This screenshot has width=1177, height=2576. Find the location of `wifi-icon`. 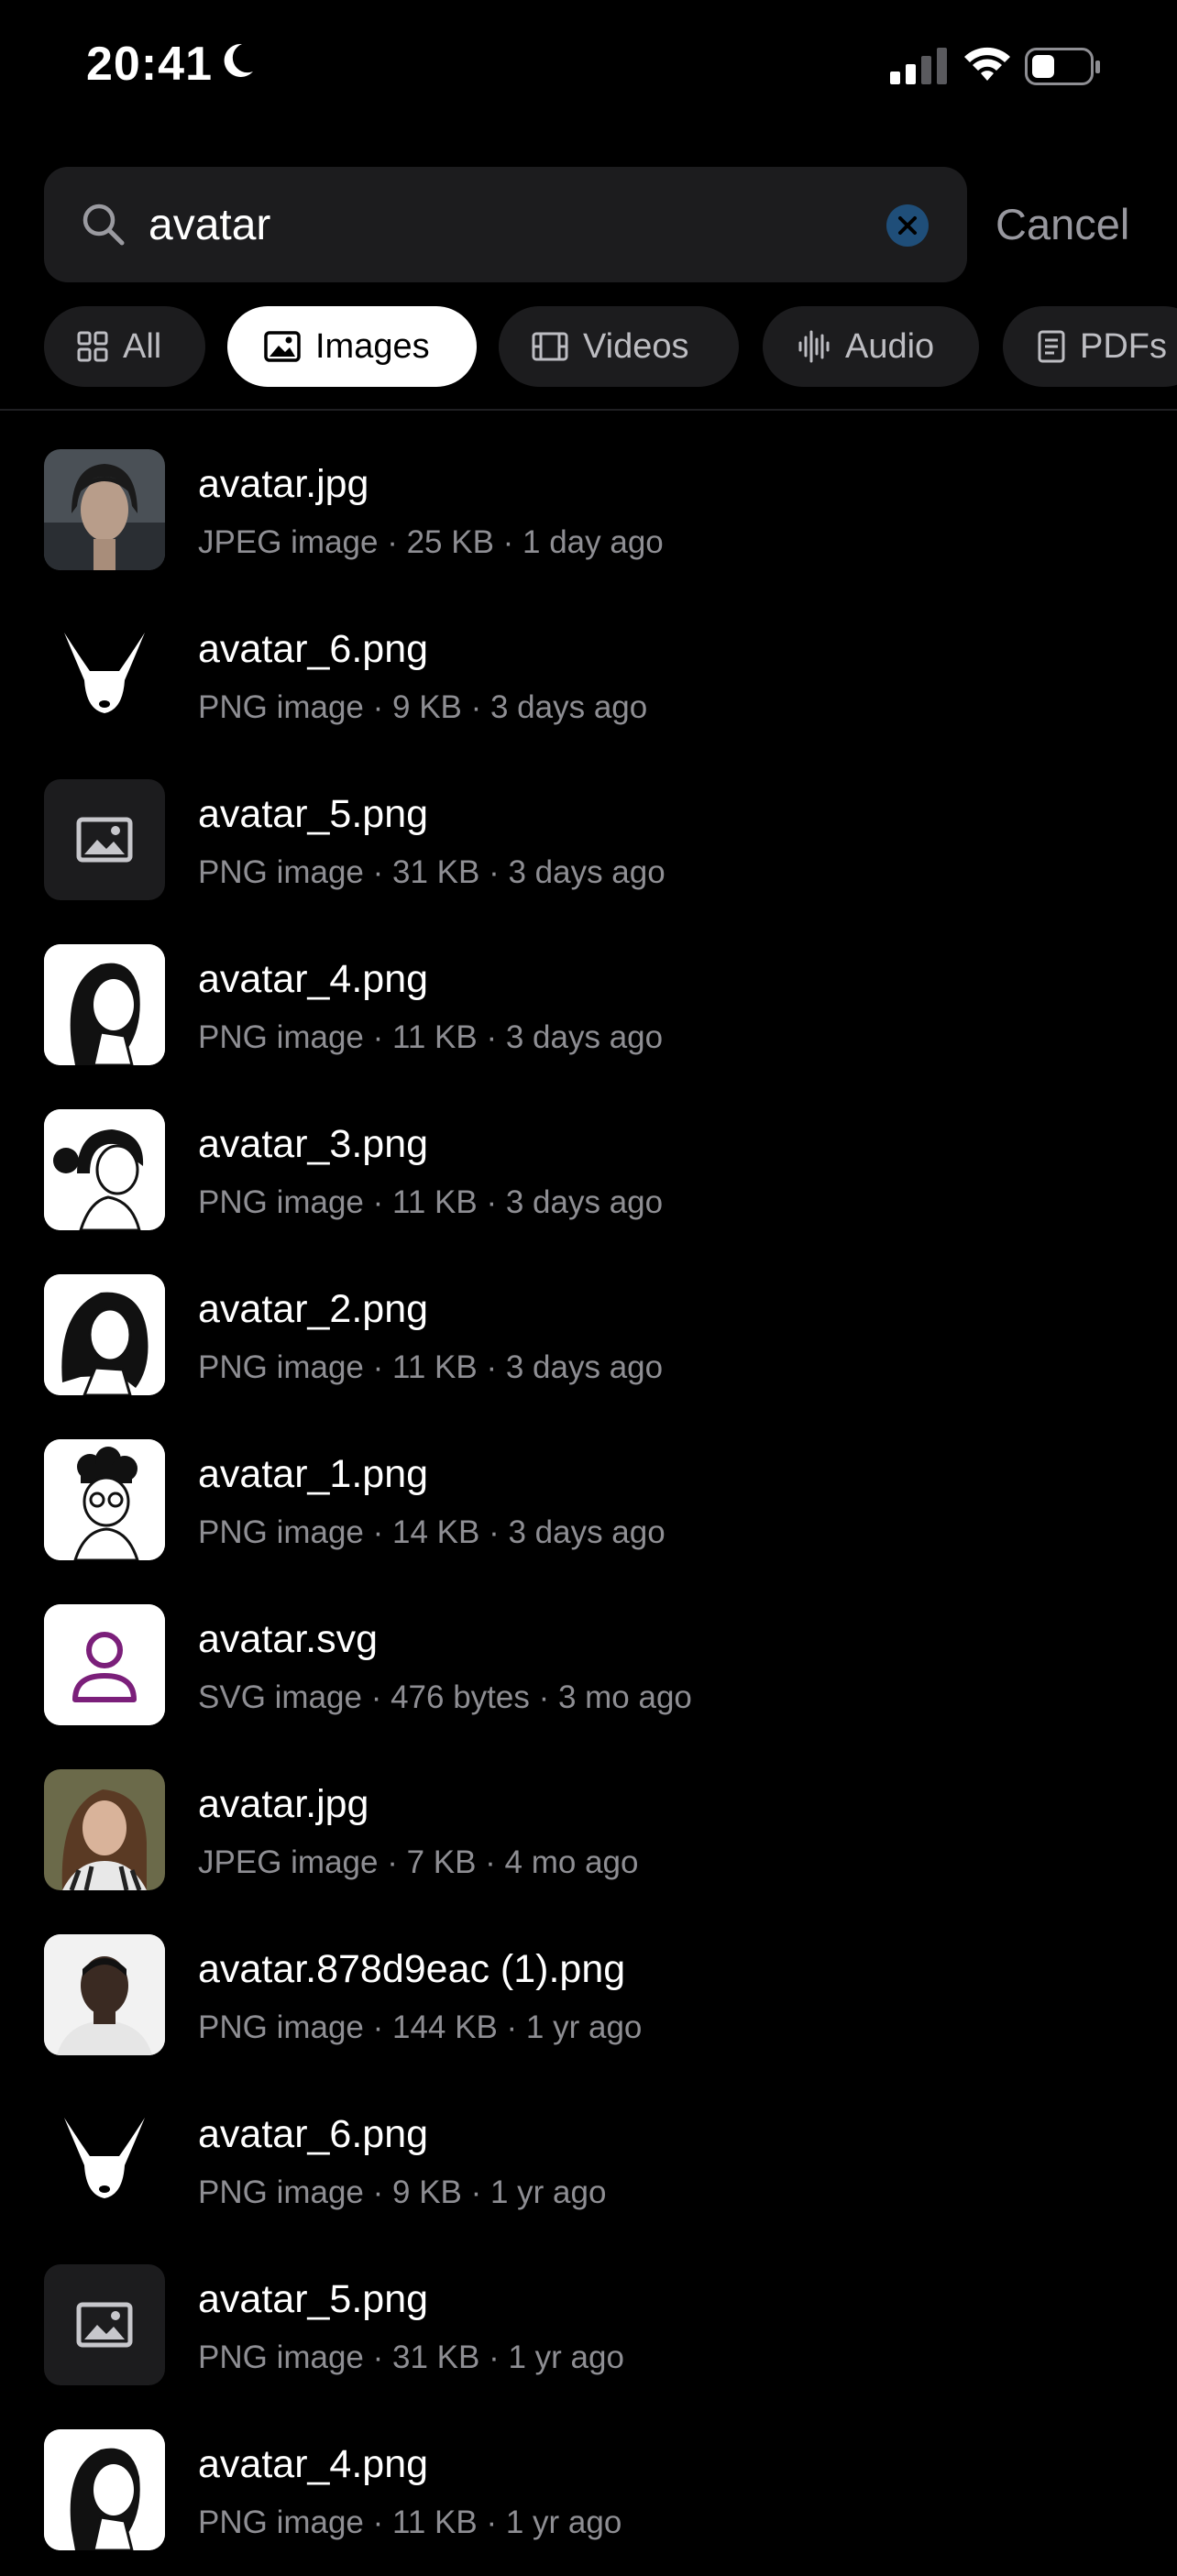

wifi-icon is located at coordinates (987, 66).